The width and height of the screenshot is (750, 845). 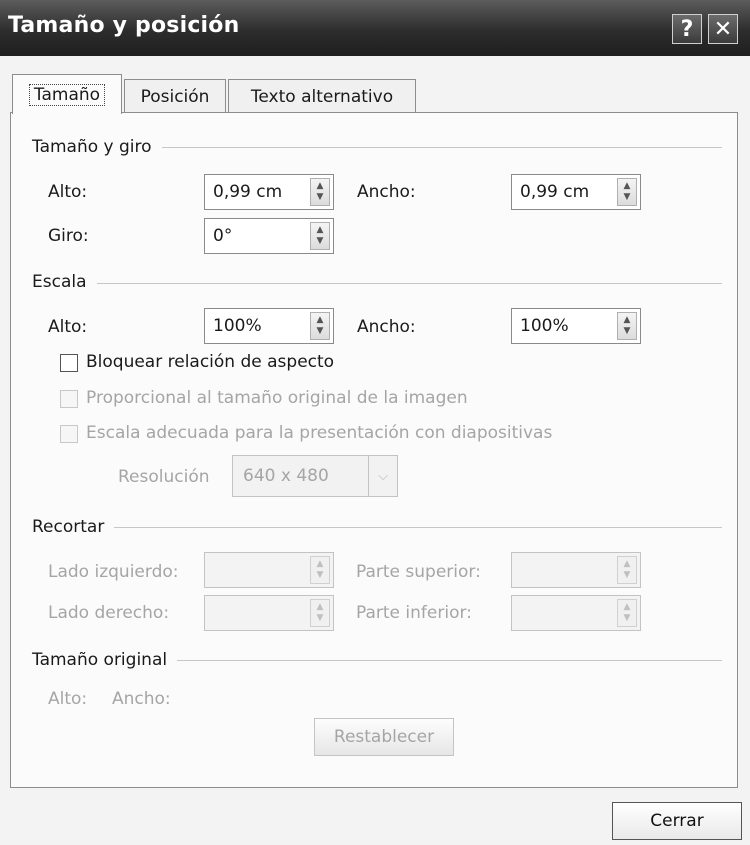 I want to click on scale-height-label: Alto:, so click(x=68, y=327).